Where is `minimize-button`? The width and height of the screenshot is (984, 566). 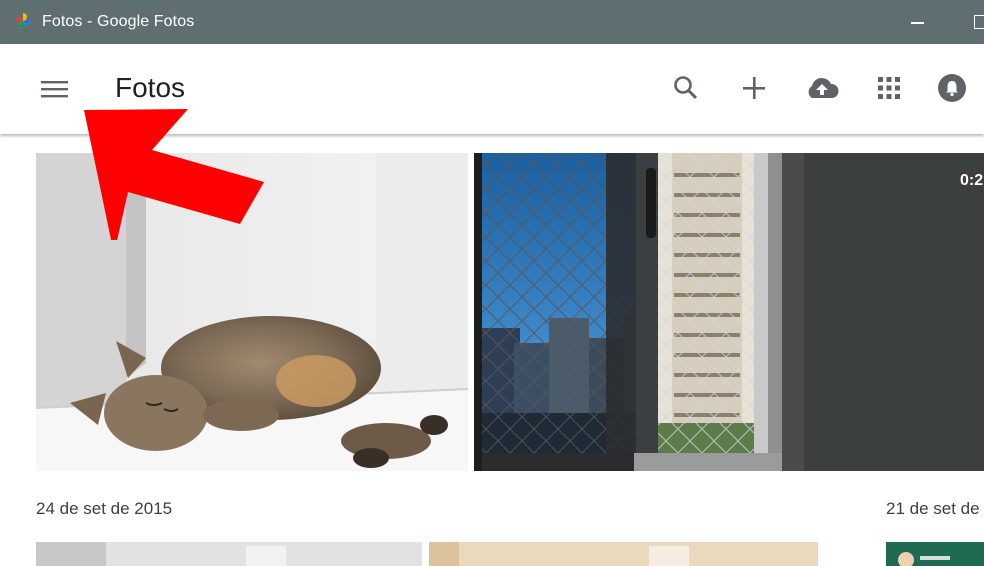 minimize-button is located at coordinates (918, 22).